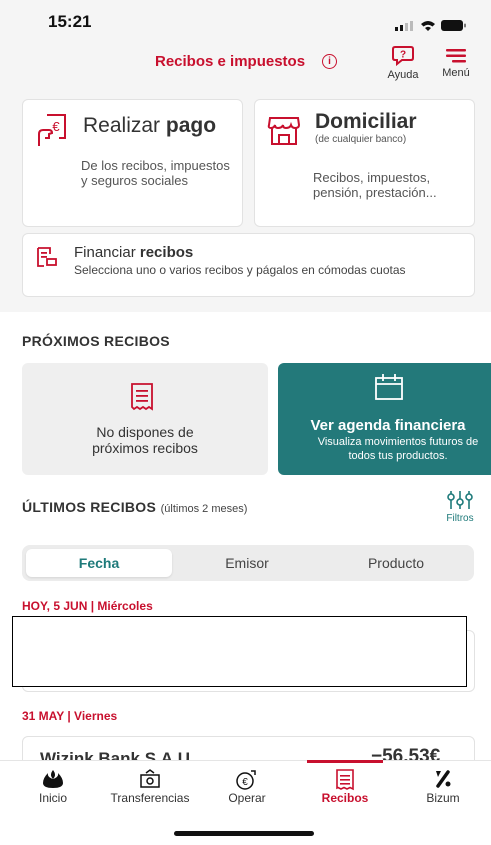  I want to click on calendar-icon, so click(389, 387).